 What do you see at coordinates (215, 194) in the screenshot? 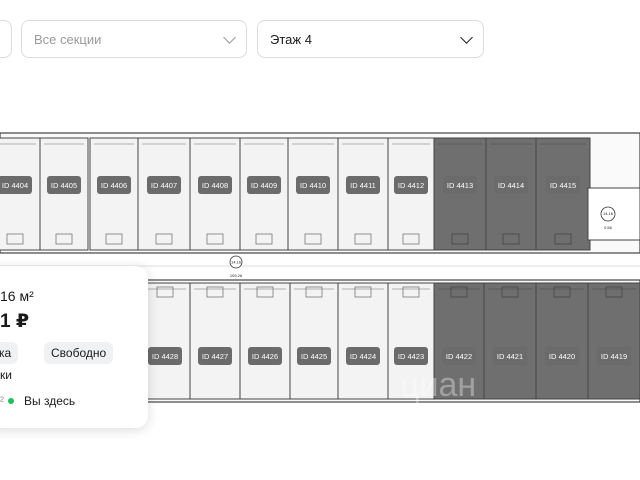
I see `unit-id-4408: ID 4408` at bounding box center [215, 194].